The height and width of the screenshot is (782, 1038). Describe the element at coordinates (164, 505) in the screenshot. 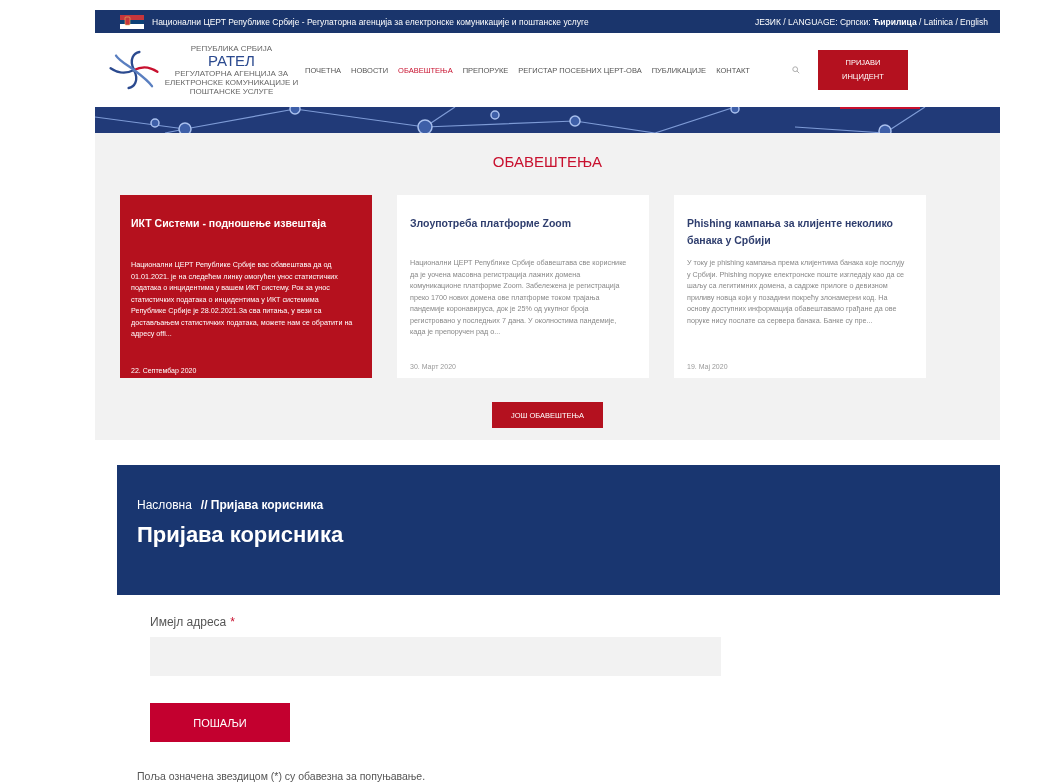

I see `breadcrumb-link: Насловна` at that location.